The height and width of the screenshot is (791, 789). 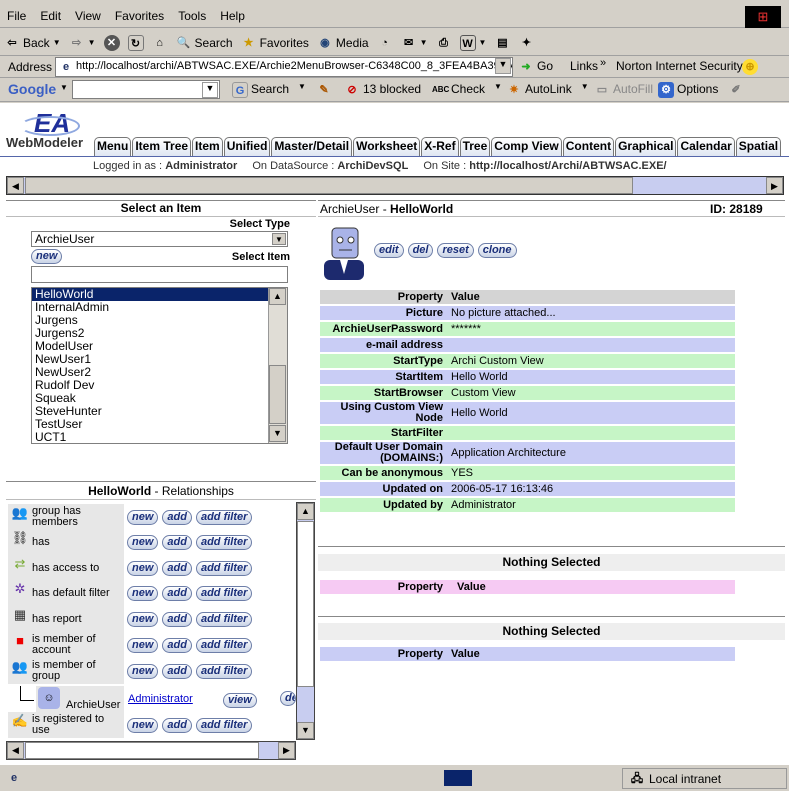 I want to click on list-item: TestUser, so click(x=159, y=424).